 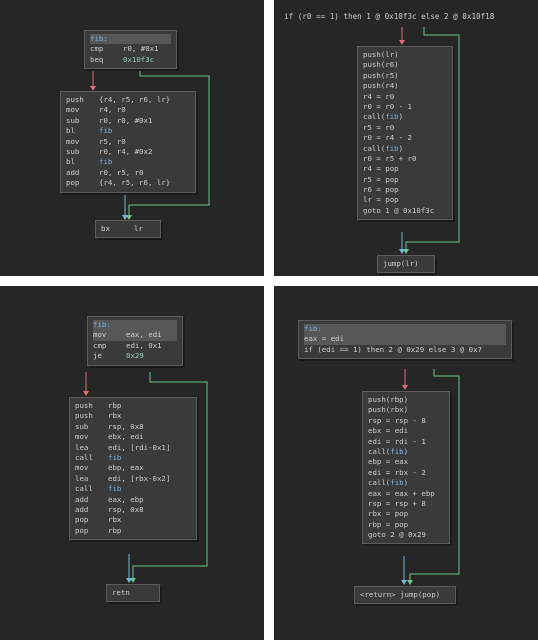 I want to click on statement-line: lr = pop, so click(x=405, y=200).